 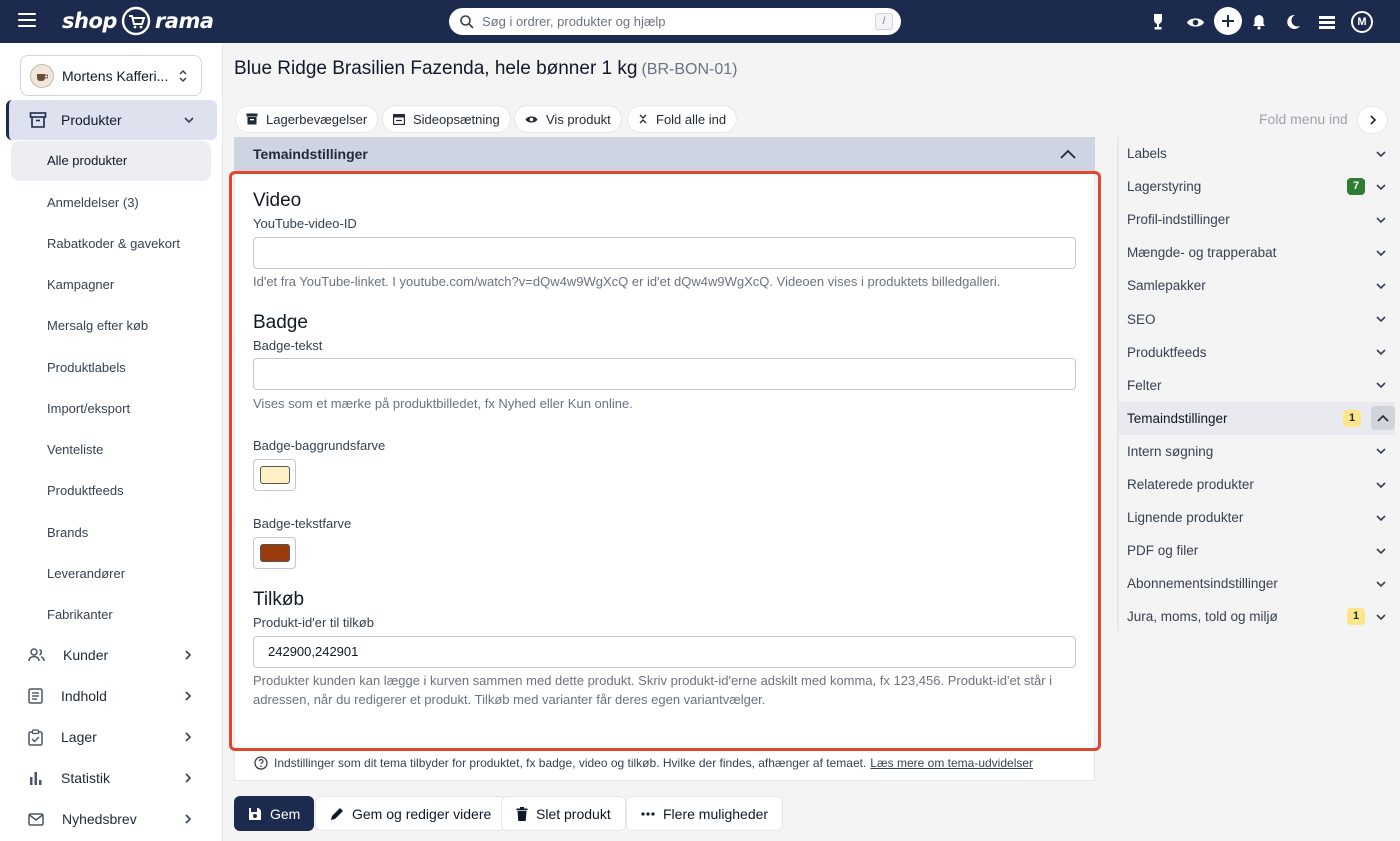 I want to click on nav-item-all-products: Alle produkter, so click(x=87, y=160).